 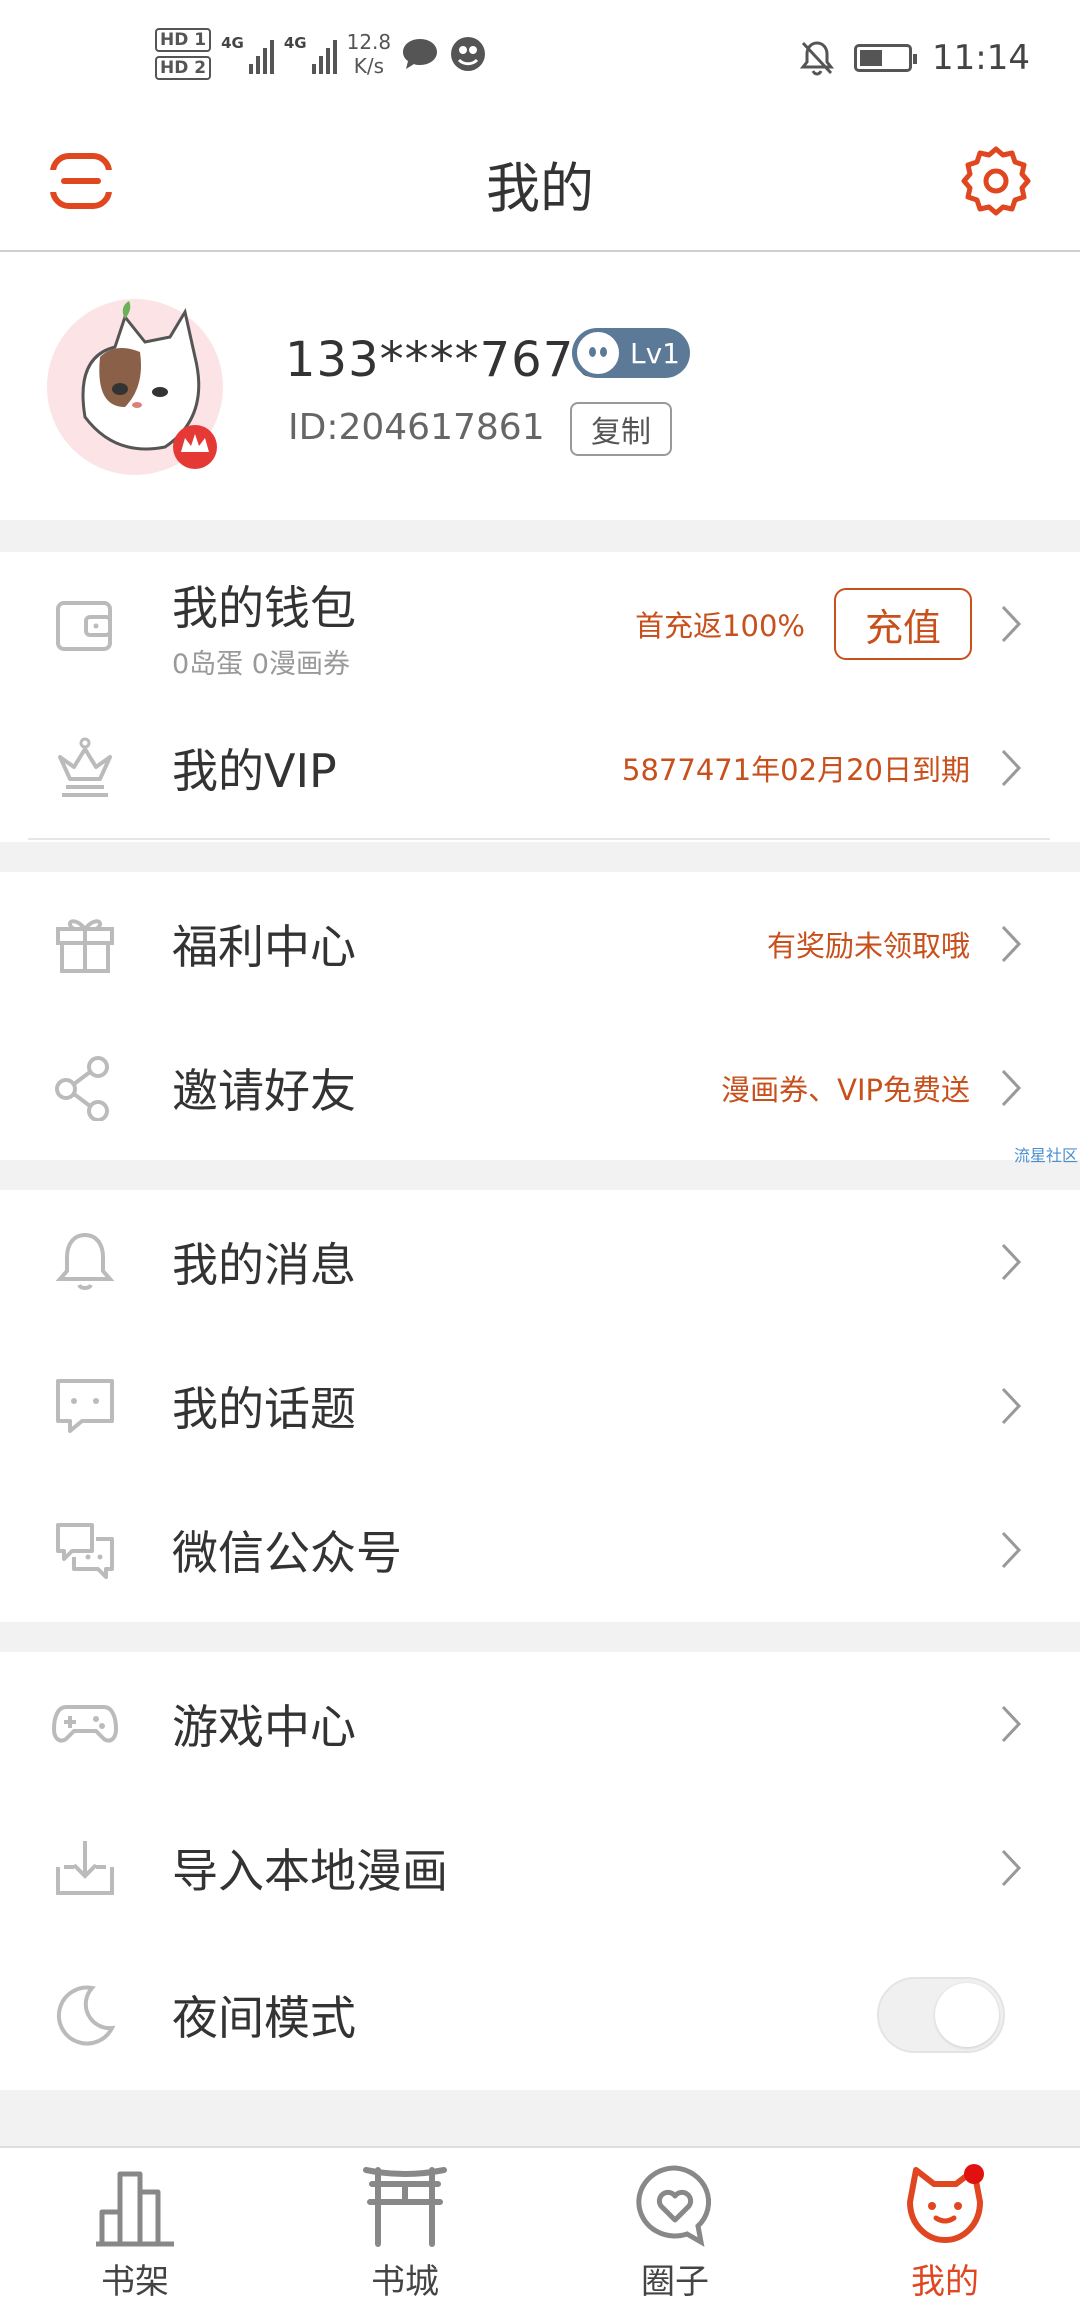 What do you see at coordinates (540, 944) in the screenshot?
I see `welfare-row: 福利中心 有奖励未领取哦` at bounding box center [540, 944].